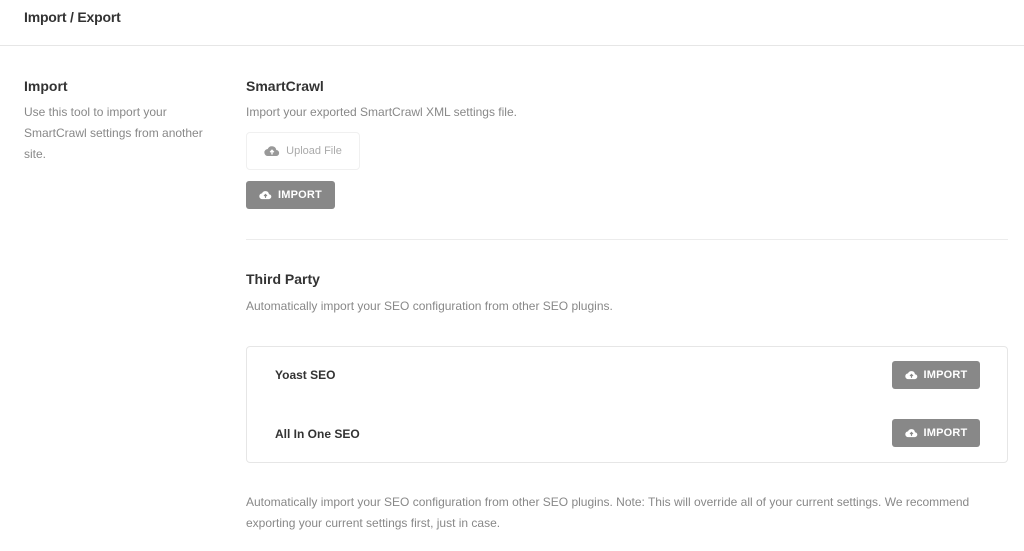 The width and height of the screenshot is (1024, 551). I want to click on upload-file-button: Upload File, so click(303, 151).